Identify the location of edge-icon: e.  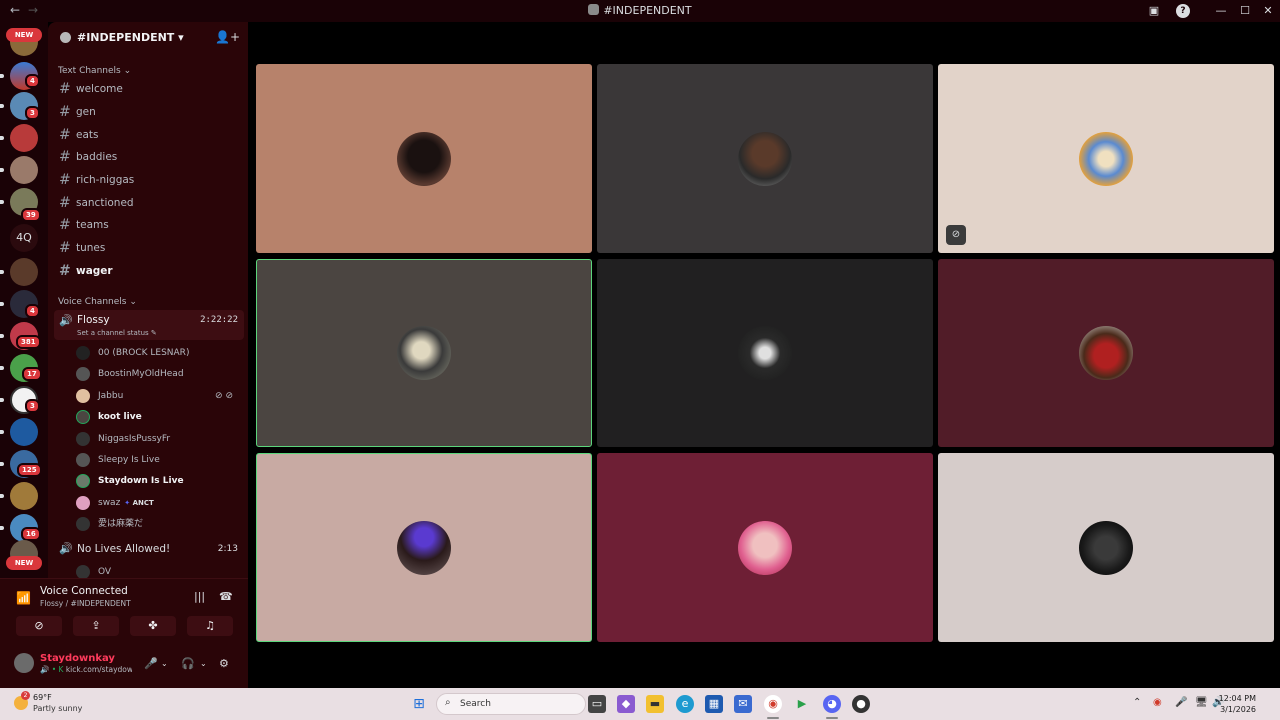
(685, 704).